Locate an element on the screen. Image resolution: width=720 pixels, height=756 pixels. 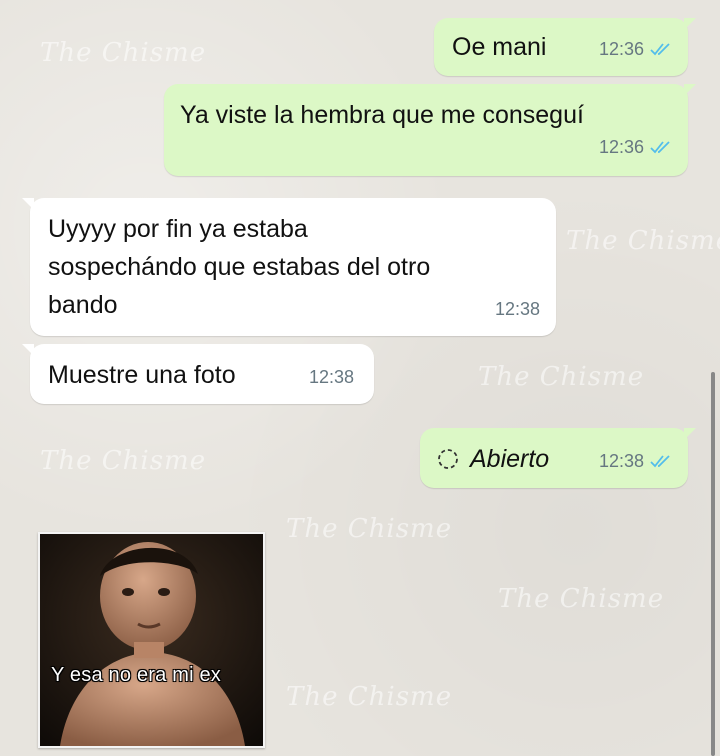
meme-photo is located at coordinates (151, 640).